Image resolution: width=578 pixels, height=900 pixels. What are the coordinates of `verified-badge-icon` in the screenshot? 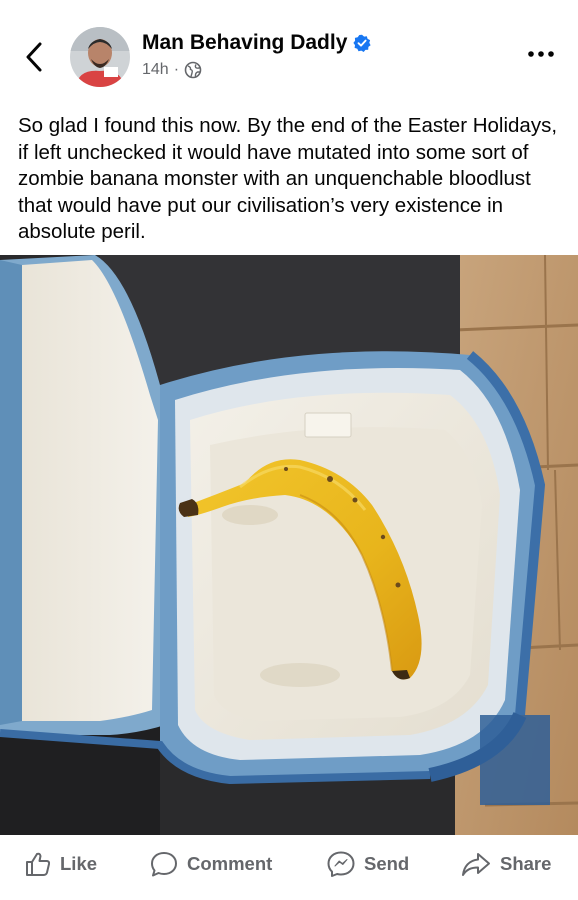 It's located at (362, 43).